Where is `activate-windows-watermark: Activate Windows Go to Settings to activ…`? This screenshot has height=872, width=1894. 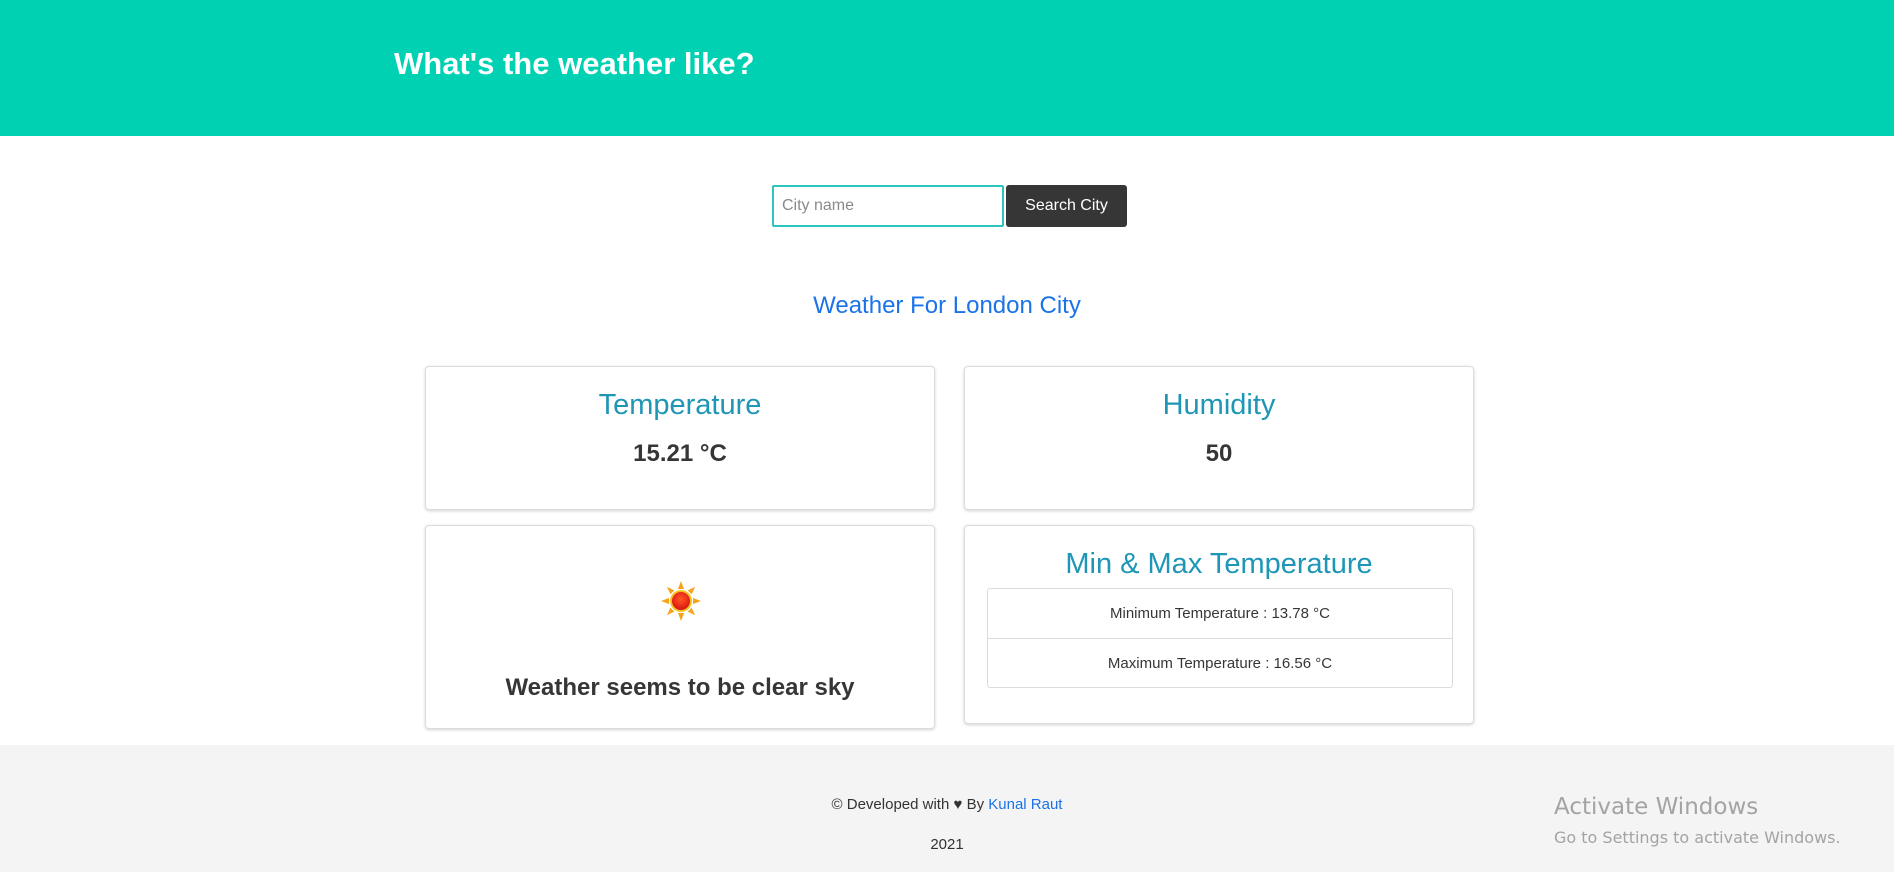 activate-windows-watermark: Activate Windows Go to Settings to activ… is located at coordinates (1697, 820).